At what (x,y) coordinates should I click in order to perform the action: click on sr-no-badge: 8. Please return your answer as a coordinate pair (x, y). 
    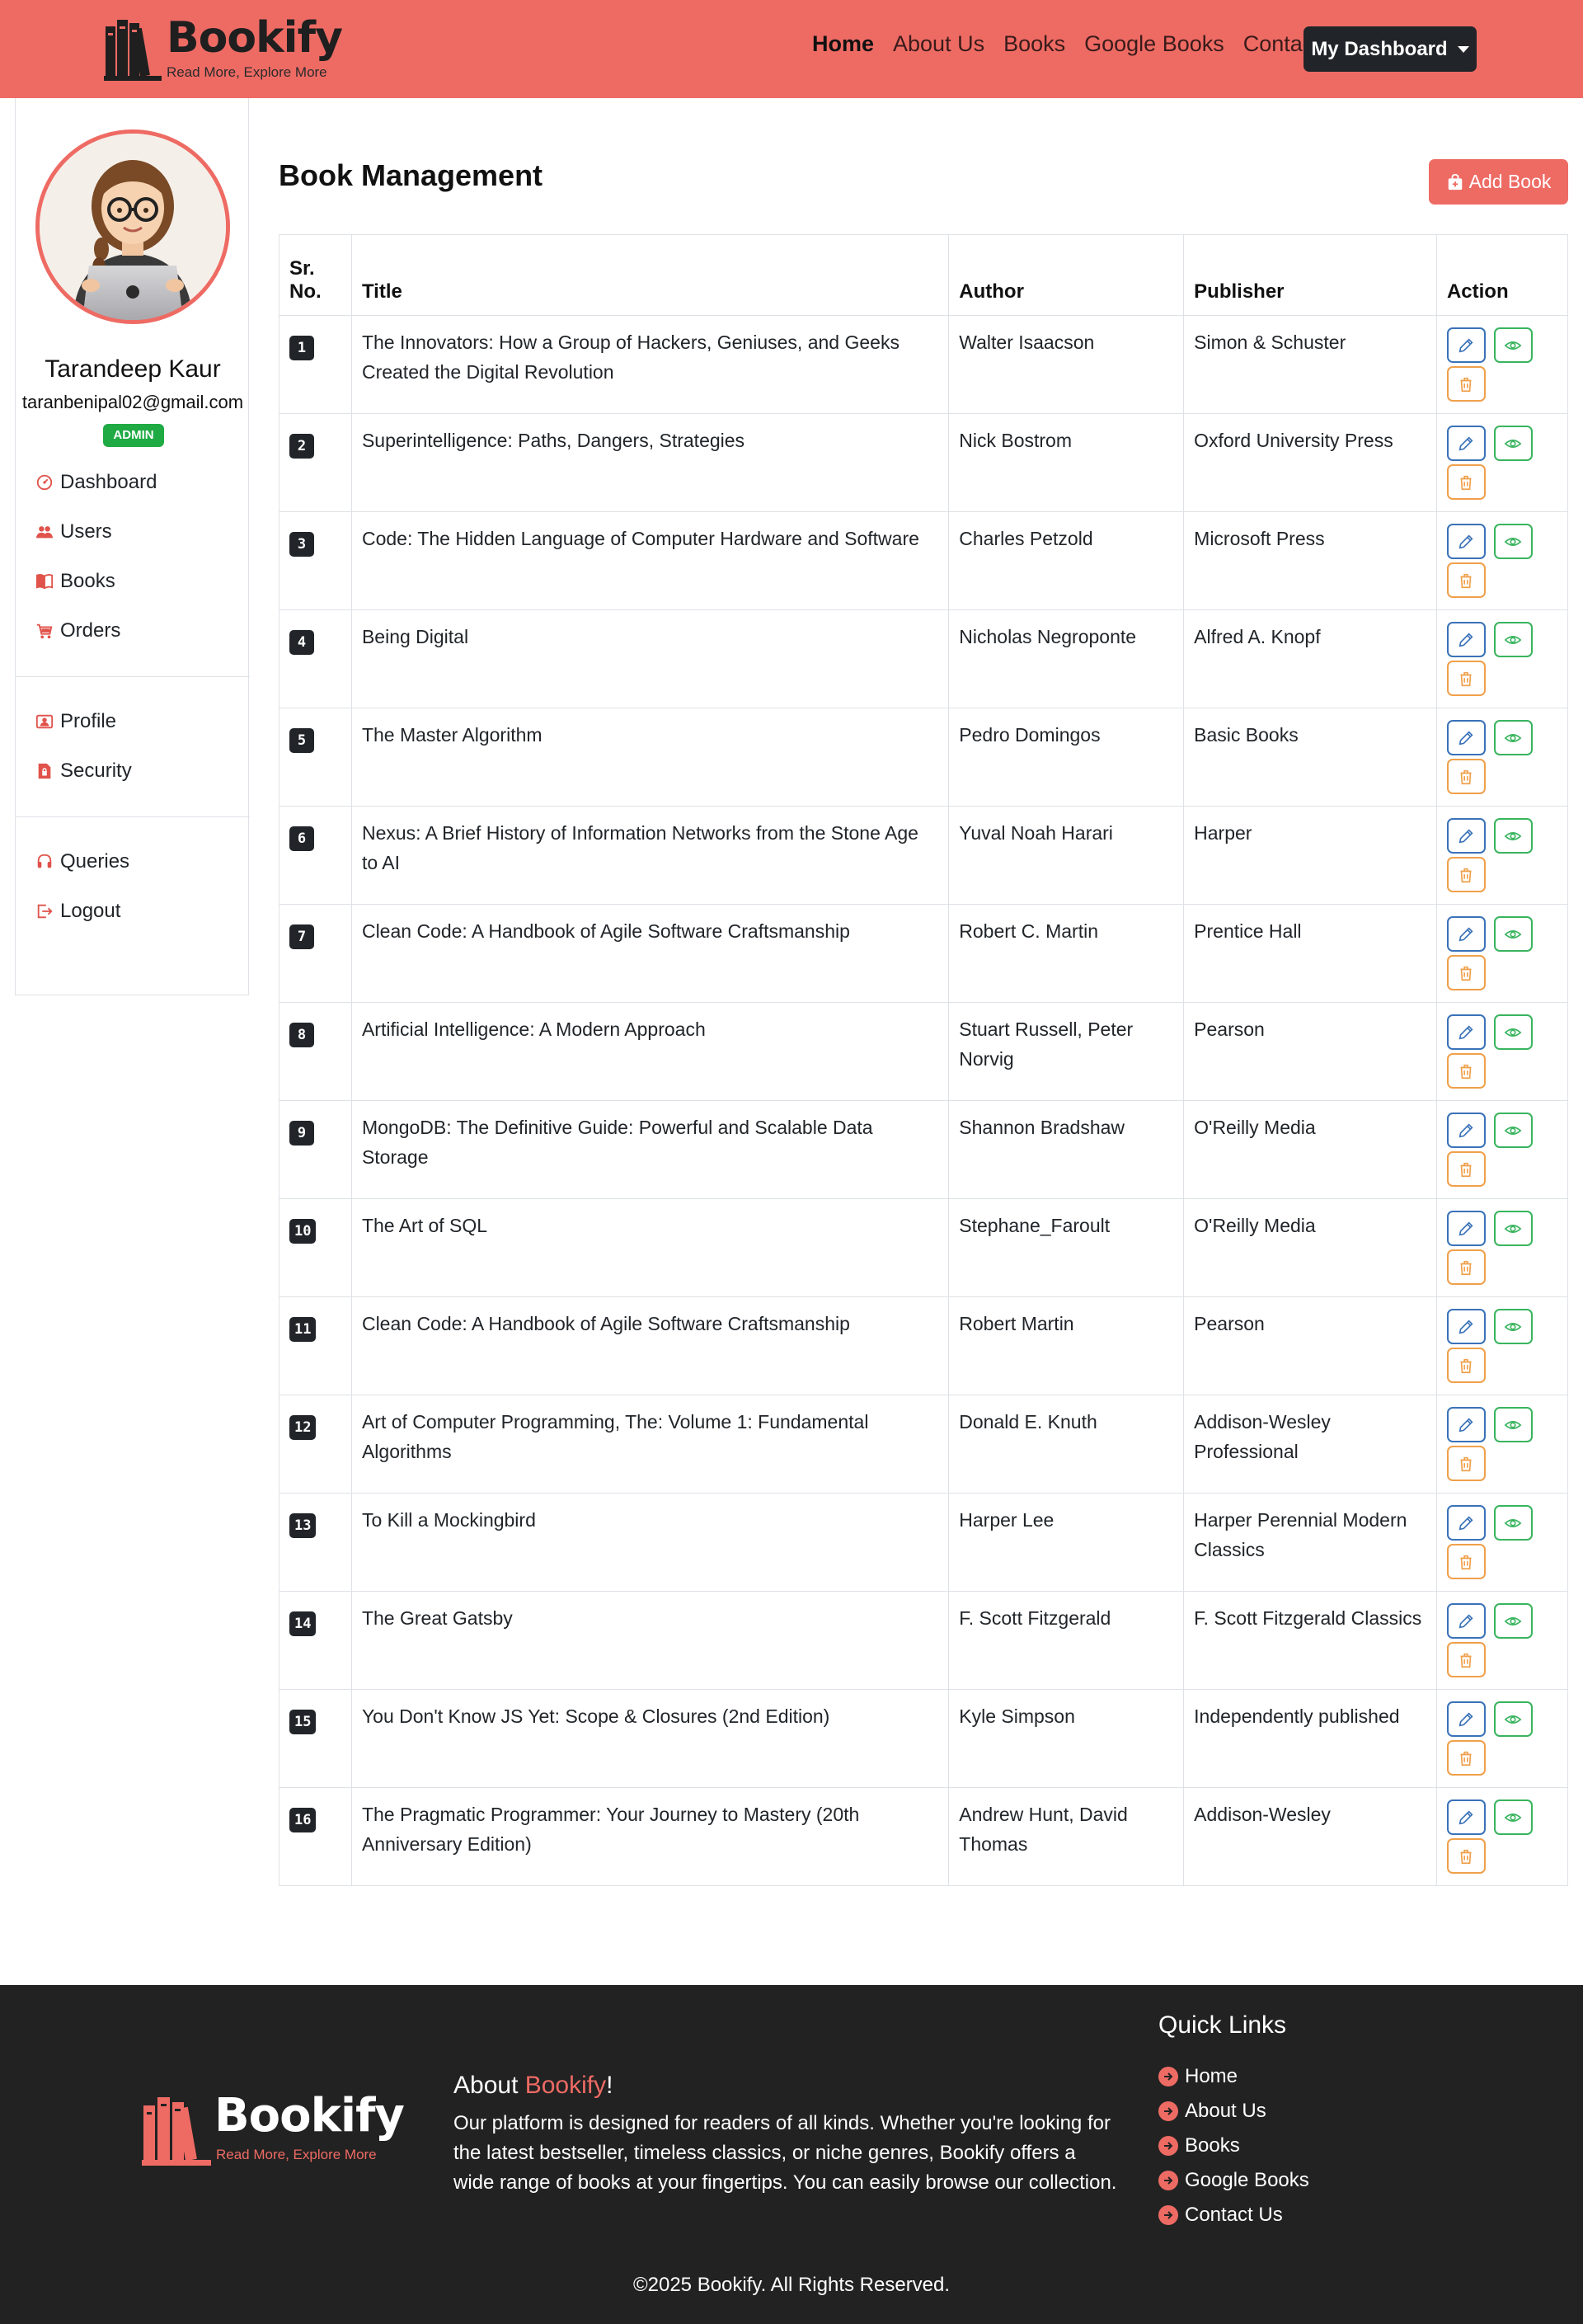
    Looking at the image, I should click on (301, 1035).